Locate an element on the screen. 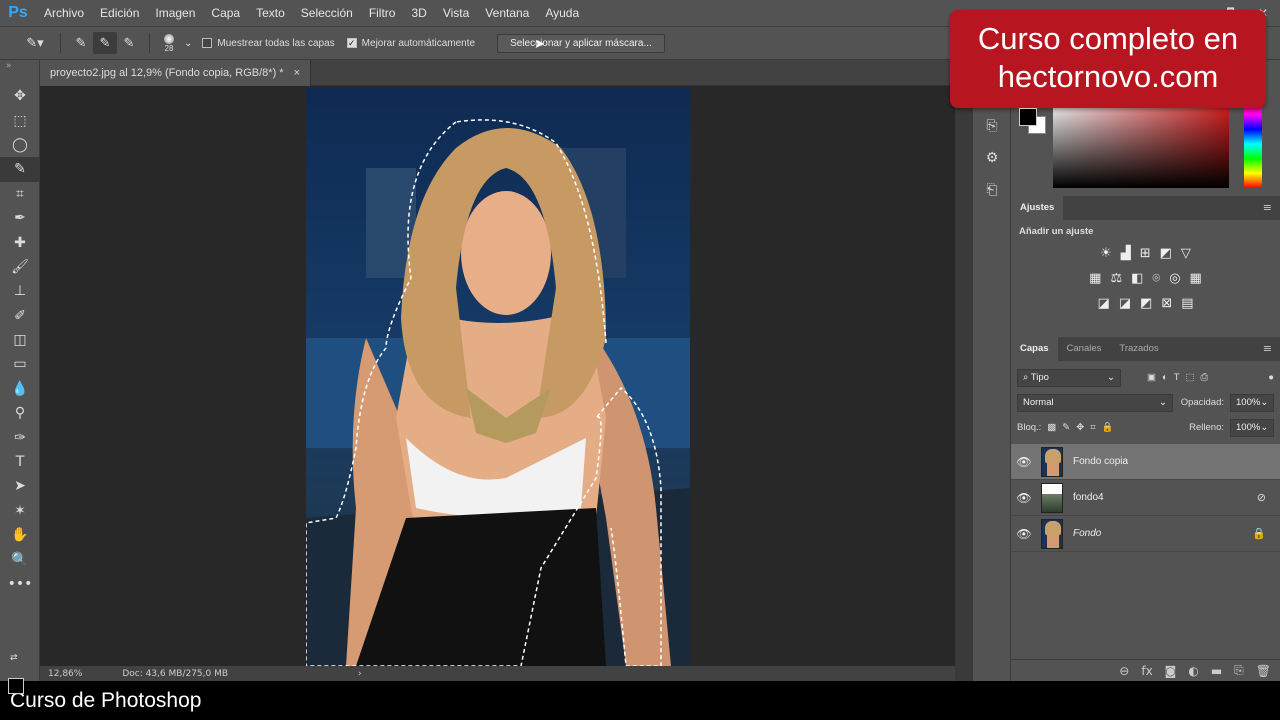 The image size is (1280, 720). layer-filter-select: ⌕ Tipo ⌄ is located at coordinates (1069, 377).